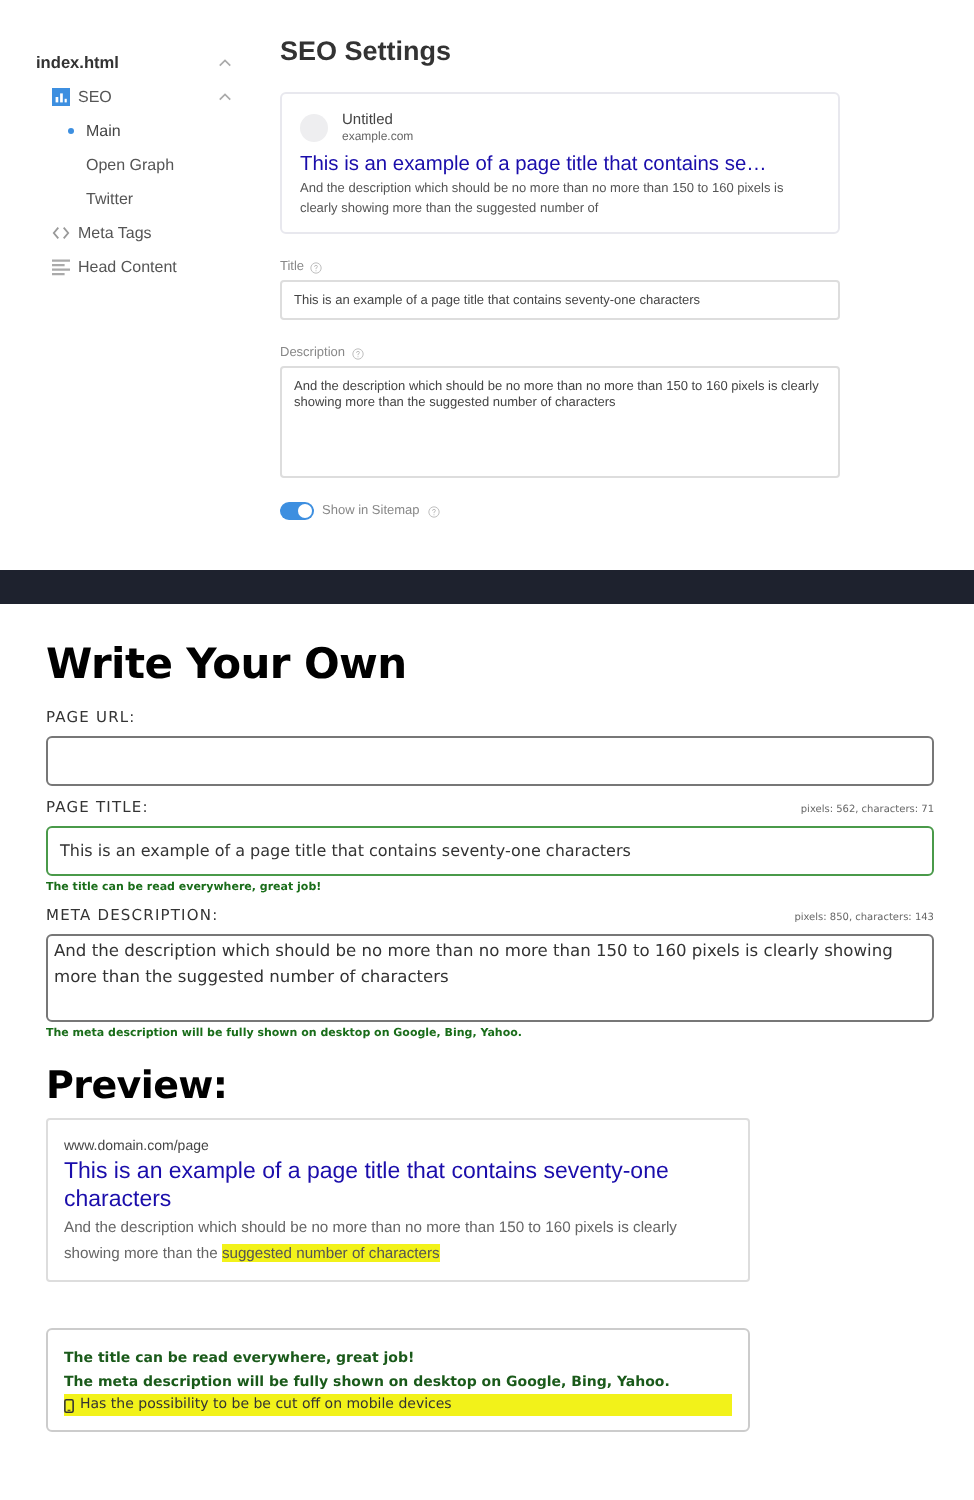 This screenshot has height=1500, width=974. I want to click on sidebar-item: Head Content, so click(127, 267).